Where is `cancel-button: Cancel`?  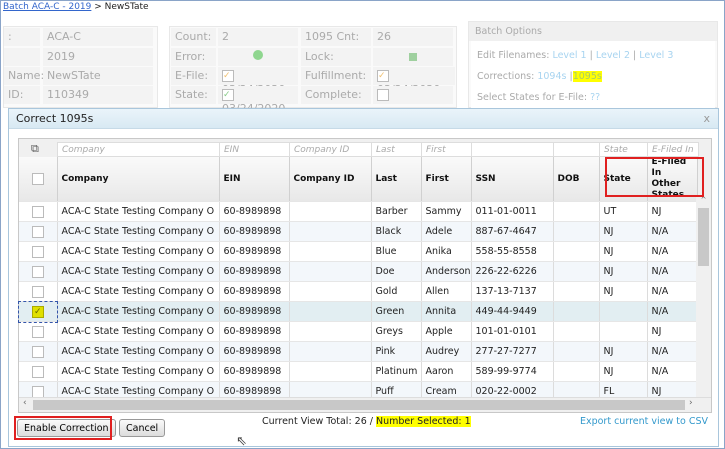 cancel-button: Cancel is located at coordinates (142, 428).